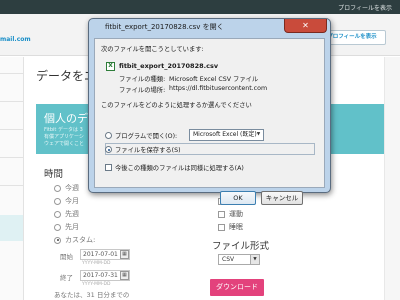 Image resolution: width=400 pixels, height=300 pixels. Describe the element at coordinates (365, 7) in the screenshot. I see `topbar-link: プロフィールを表示` at that location.